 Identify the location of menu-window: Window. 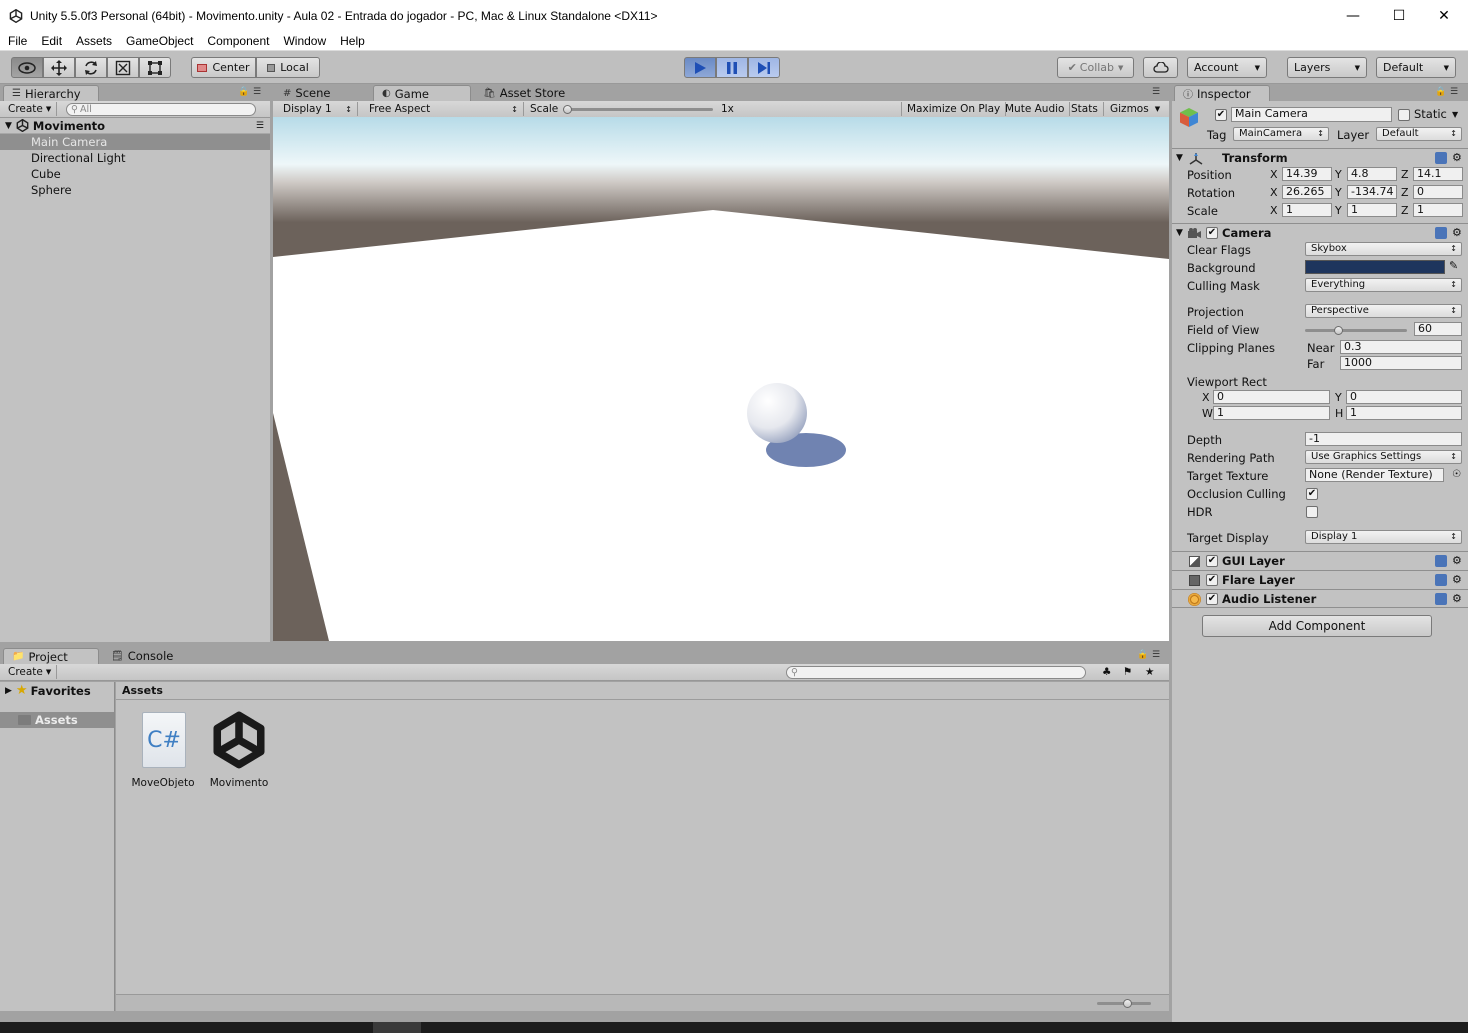
(304, 41).